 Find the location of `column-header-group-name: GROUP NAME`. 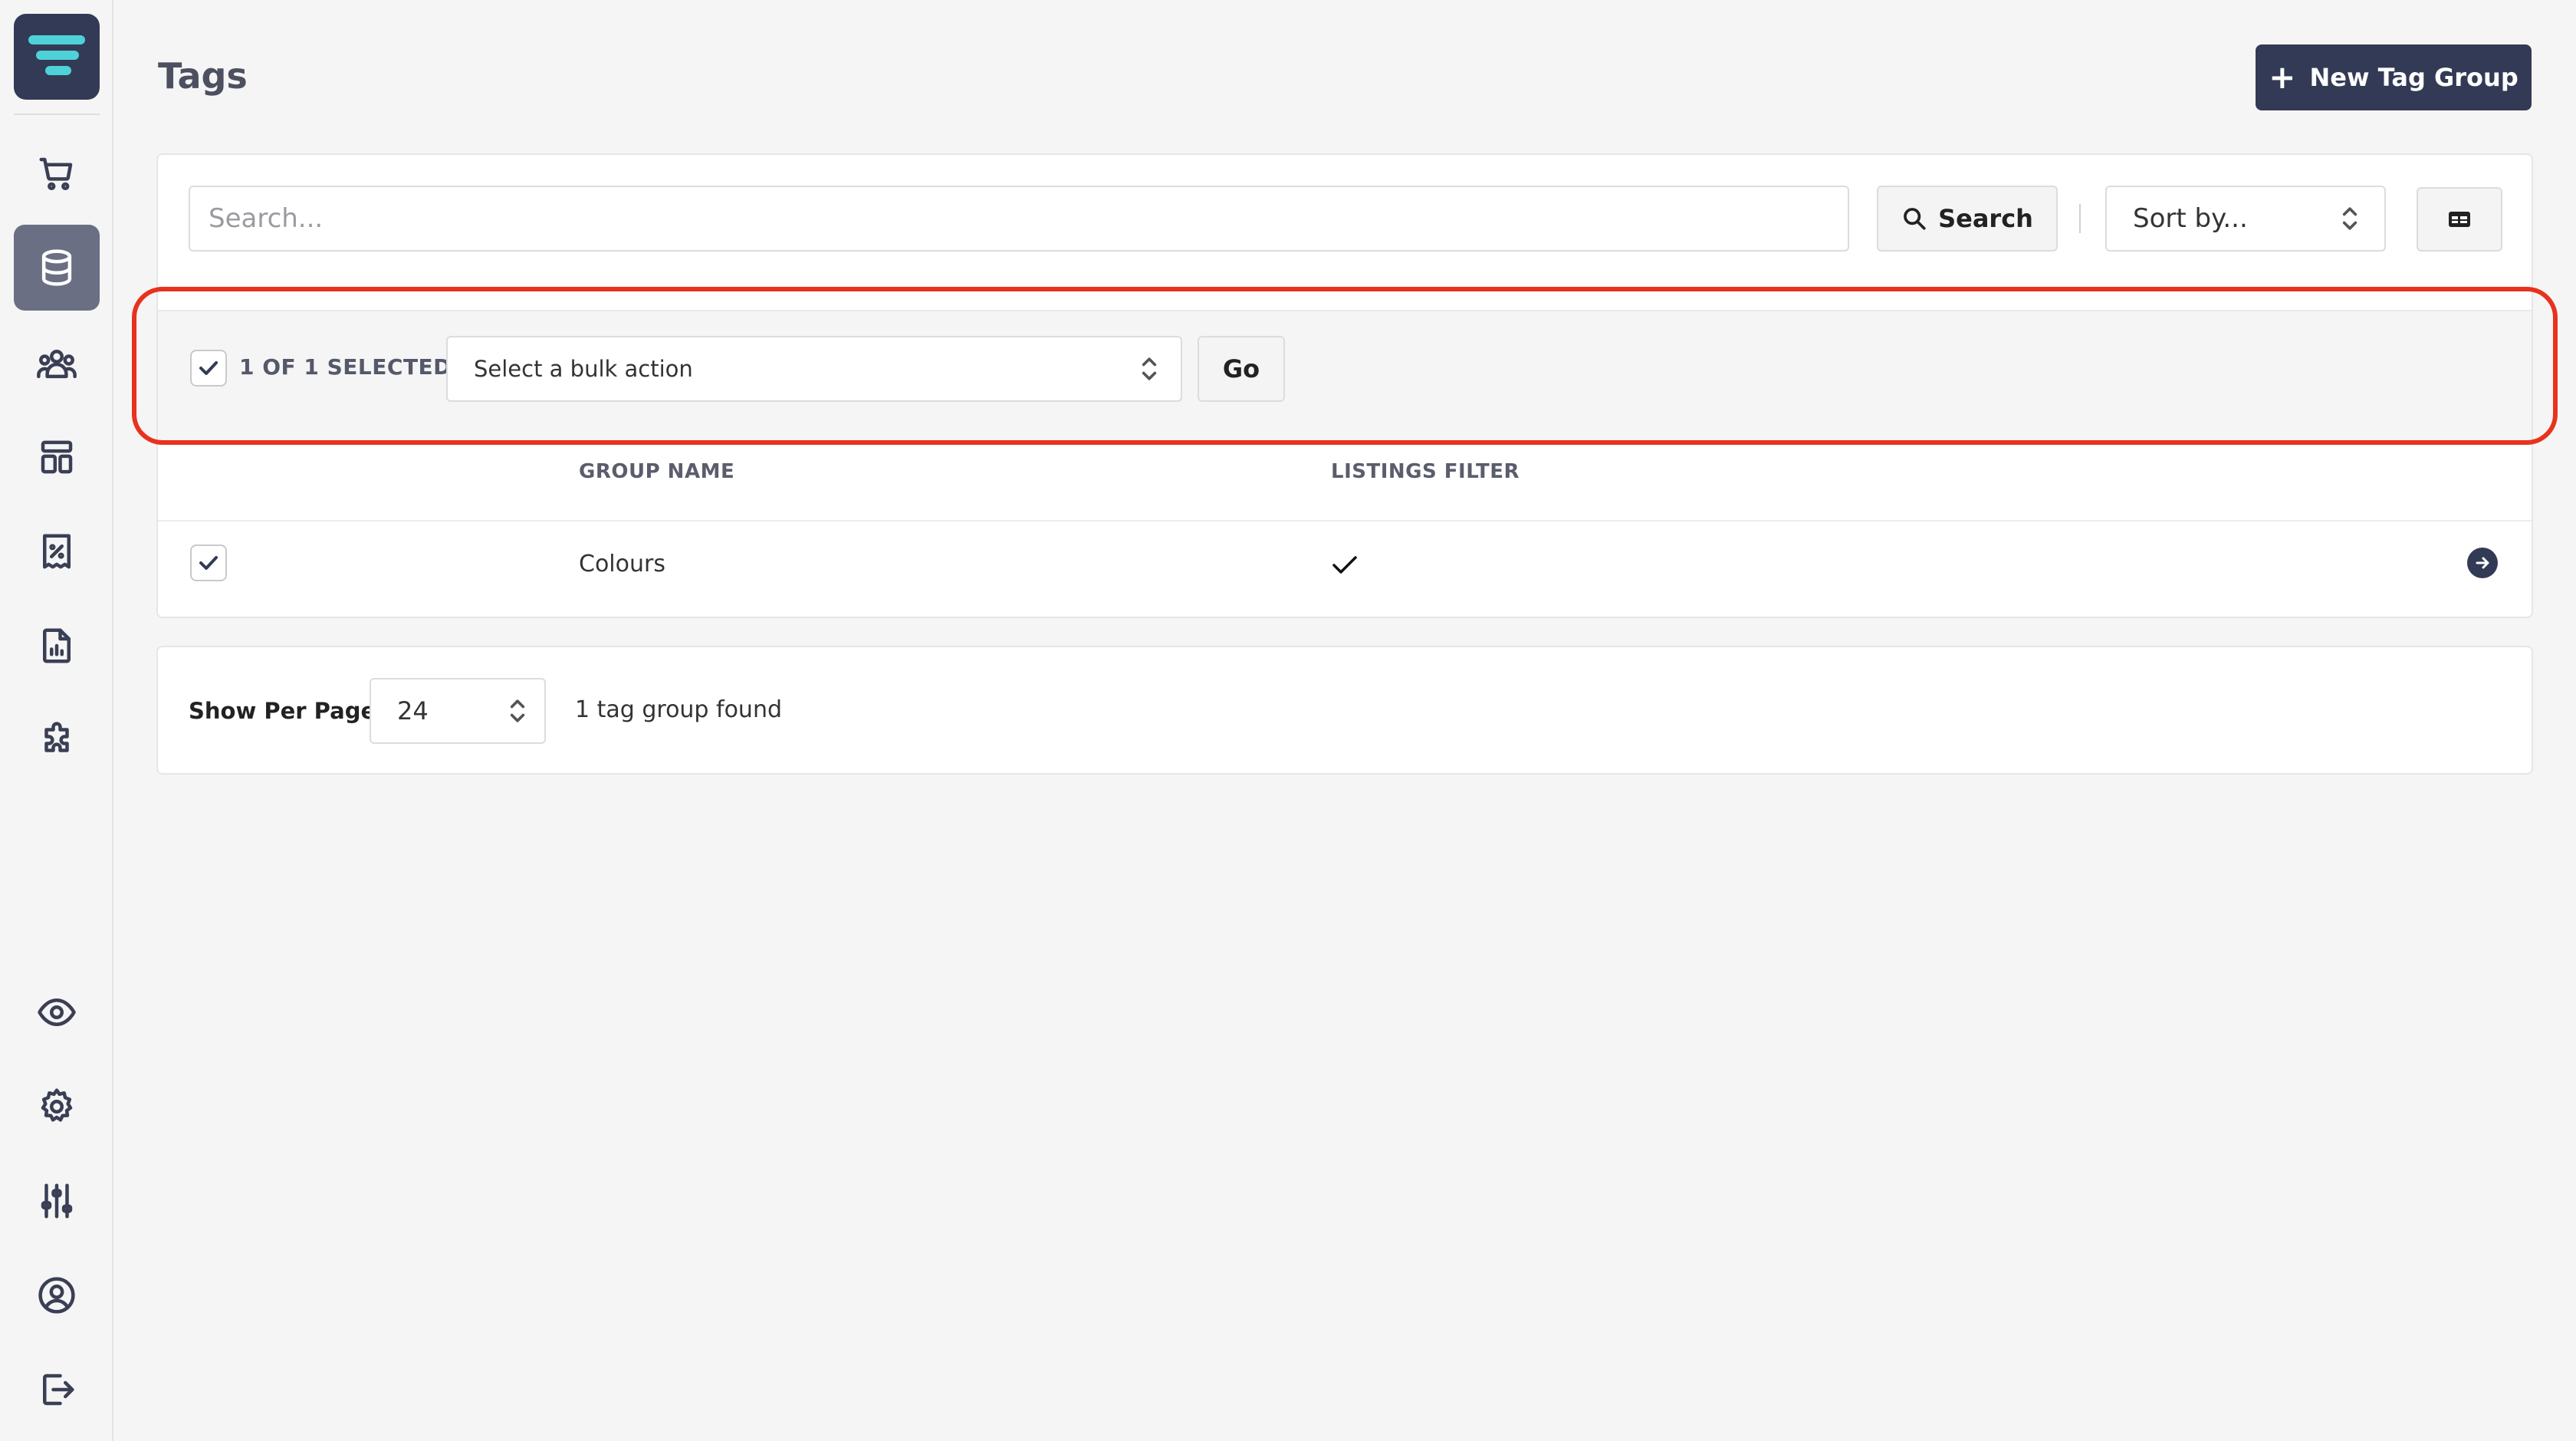

column-header-group-name: GROUP NAME is located at coordinates (657, 472).